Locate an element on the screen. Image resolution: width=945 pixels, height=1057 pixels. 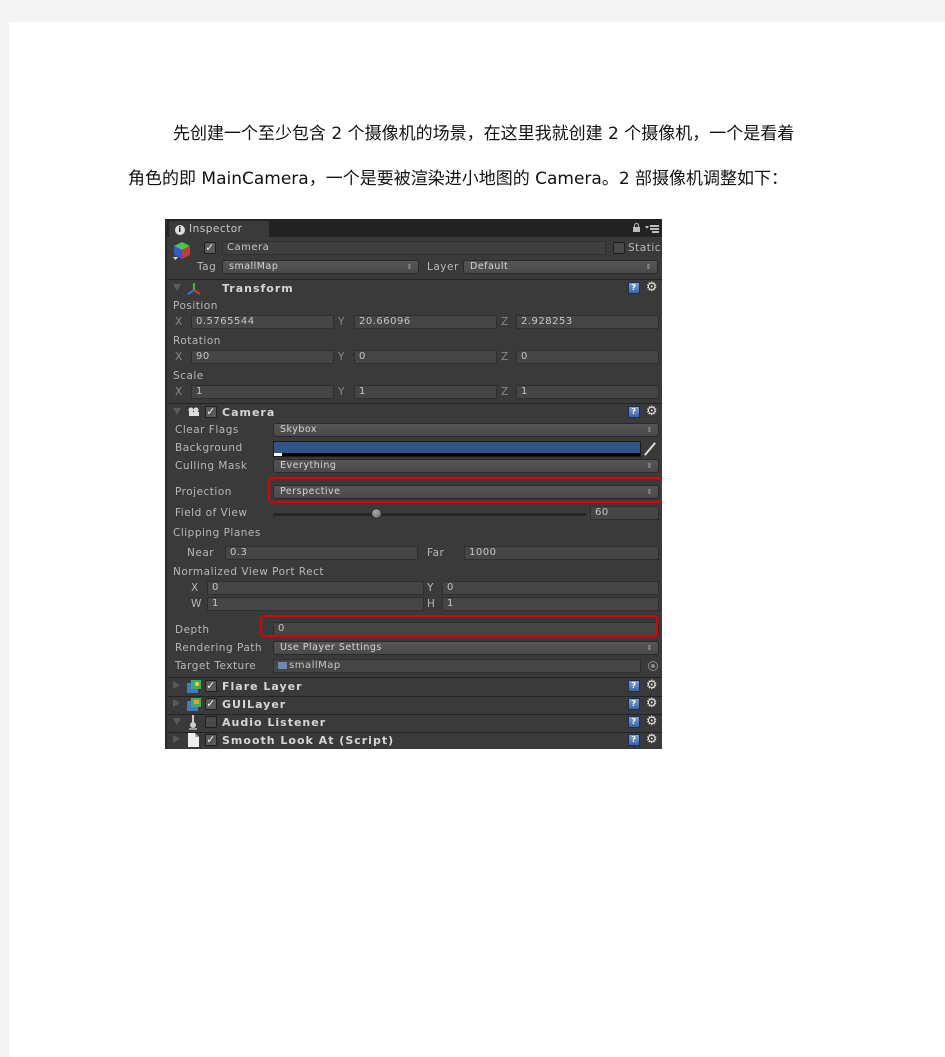
fov-label: Field of View is located at coordinates (211, 513).